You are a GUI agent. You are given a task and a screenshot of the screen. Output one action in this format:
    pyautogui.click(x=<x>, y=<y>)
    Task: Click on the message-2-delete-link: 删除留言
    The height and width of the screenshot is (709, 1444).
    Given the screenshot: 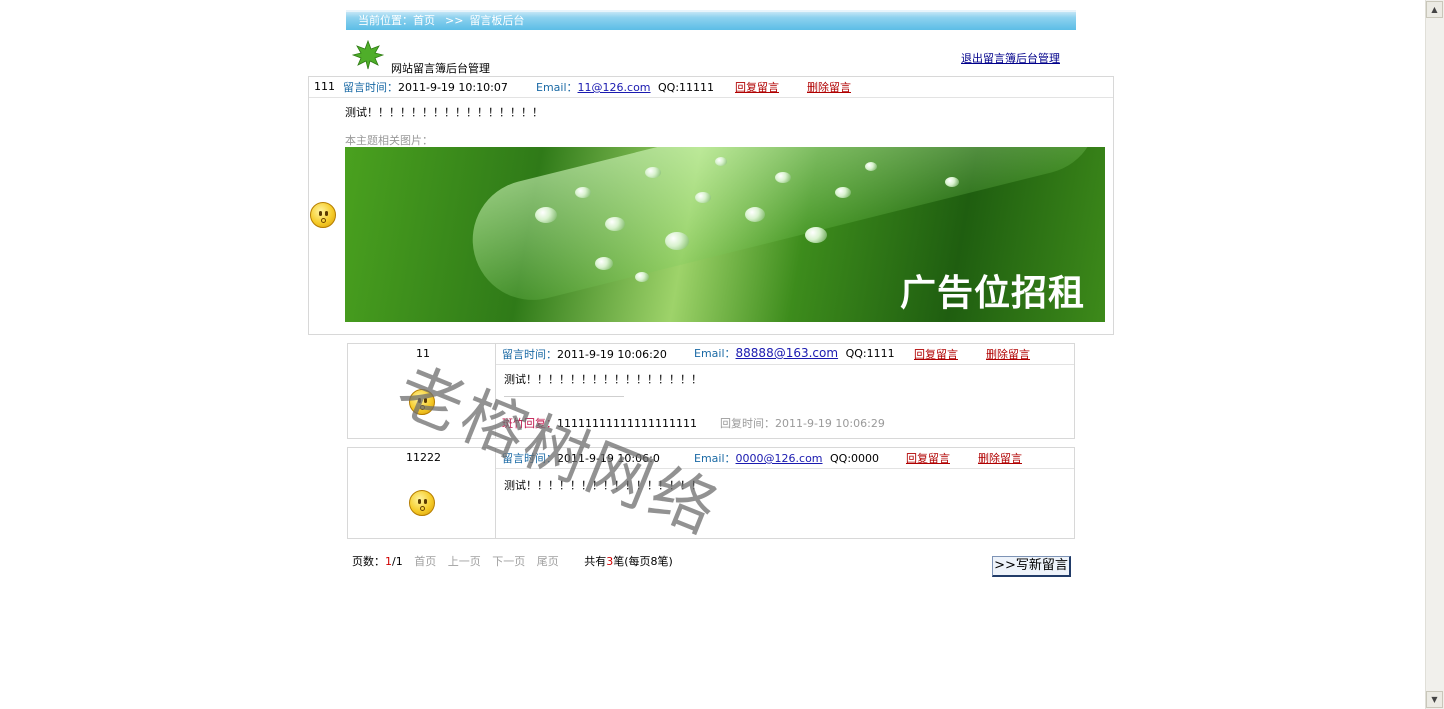 What is the action you would take?
    pyautogui.click(x=1008, y=354)
    